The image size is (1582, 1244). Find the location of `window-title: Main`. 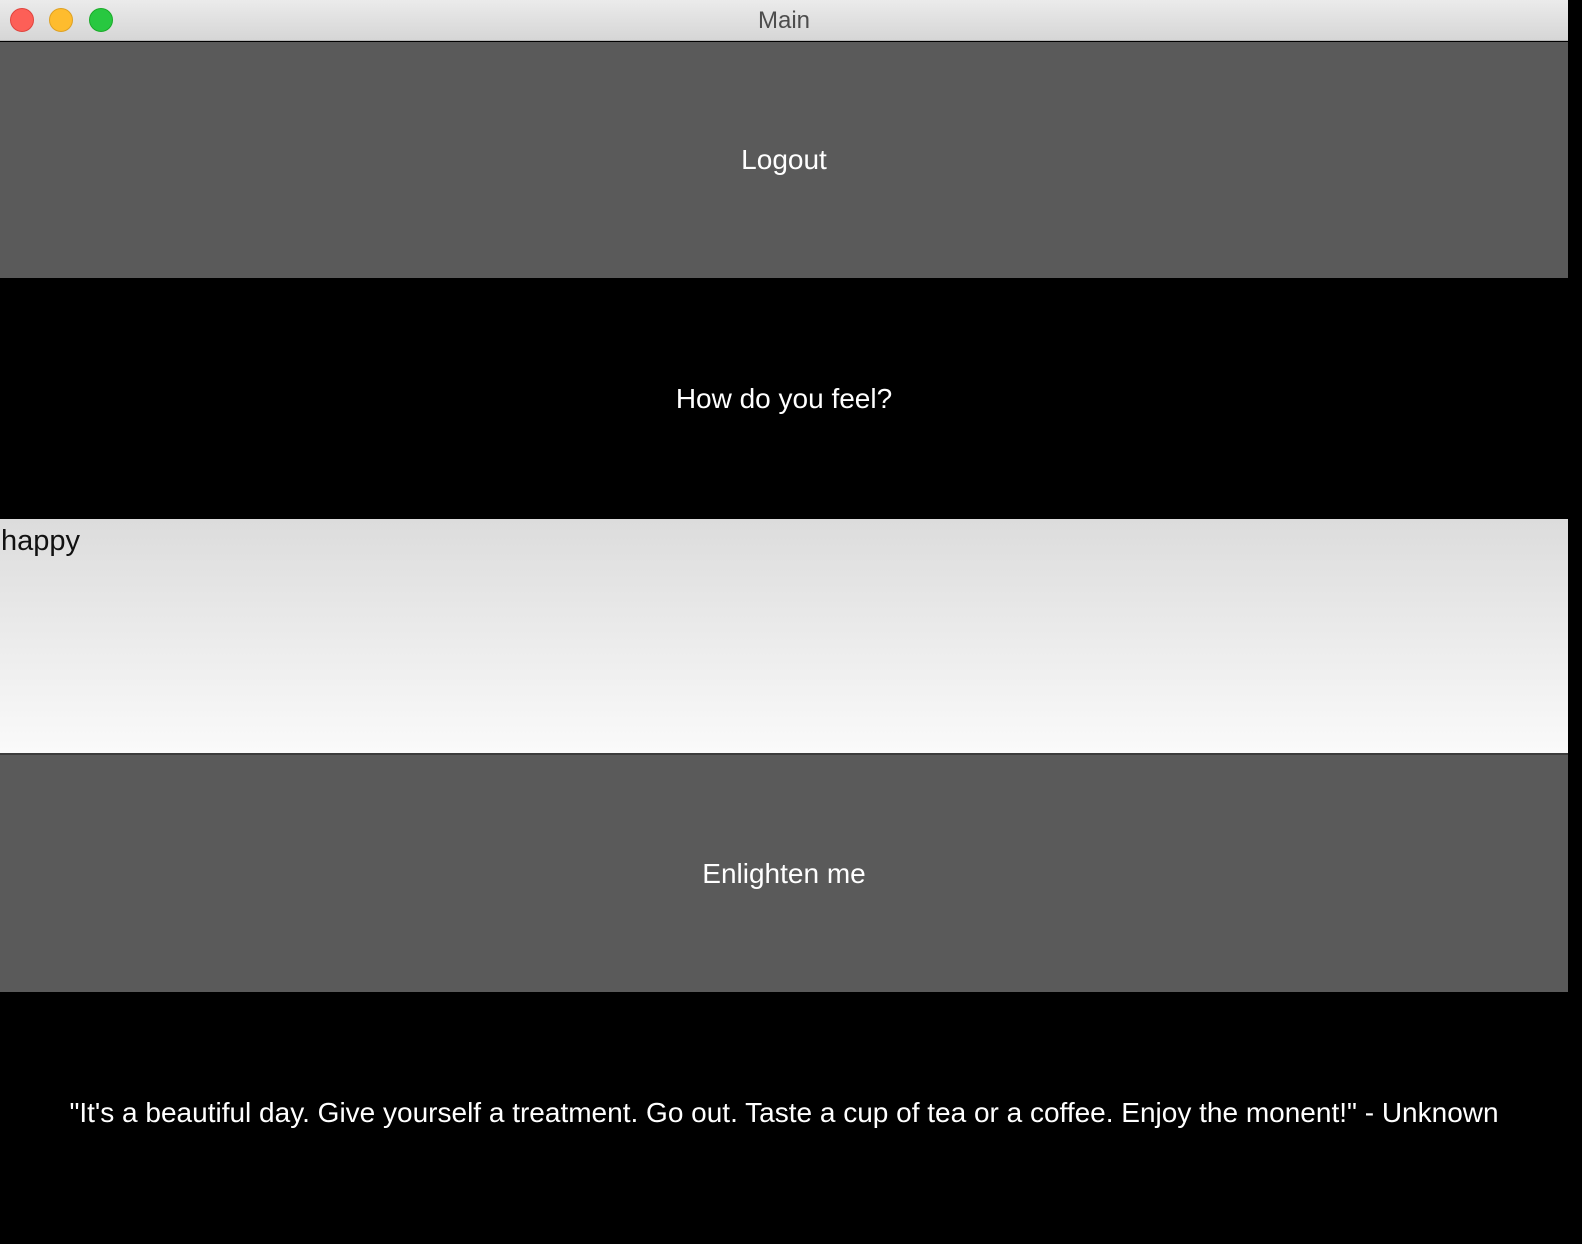

window-title: Main is located at coordinates (784, 20).